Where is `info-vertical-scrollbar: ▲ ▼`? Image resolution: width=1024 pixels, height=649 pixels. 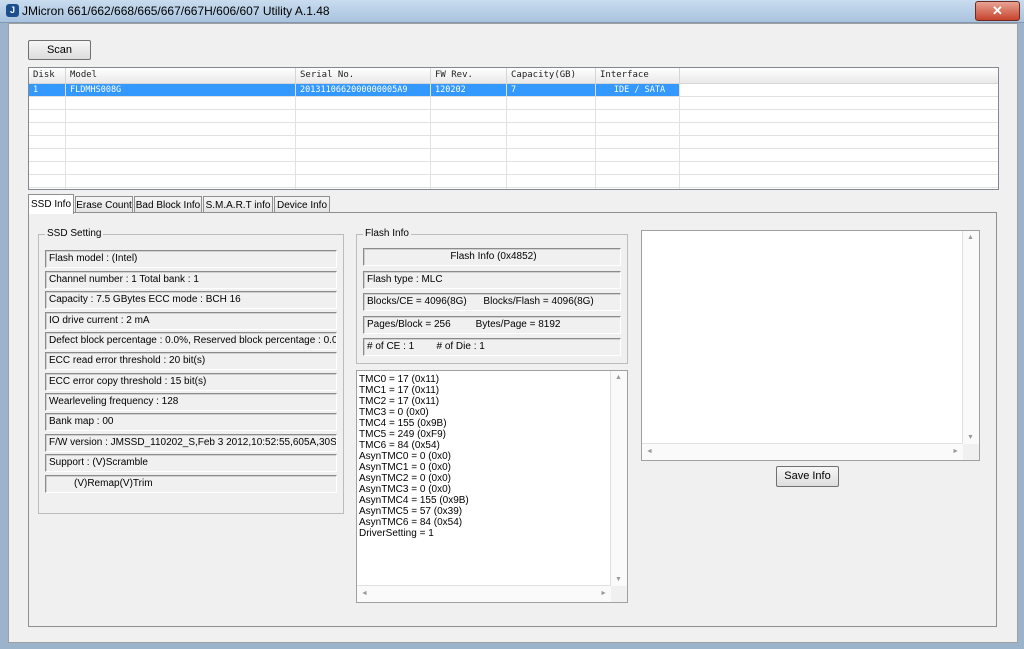
info-vertical-scrollbar: ▲ ▼ is located at coordinates (970, 337).